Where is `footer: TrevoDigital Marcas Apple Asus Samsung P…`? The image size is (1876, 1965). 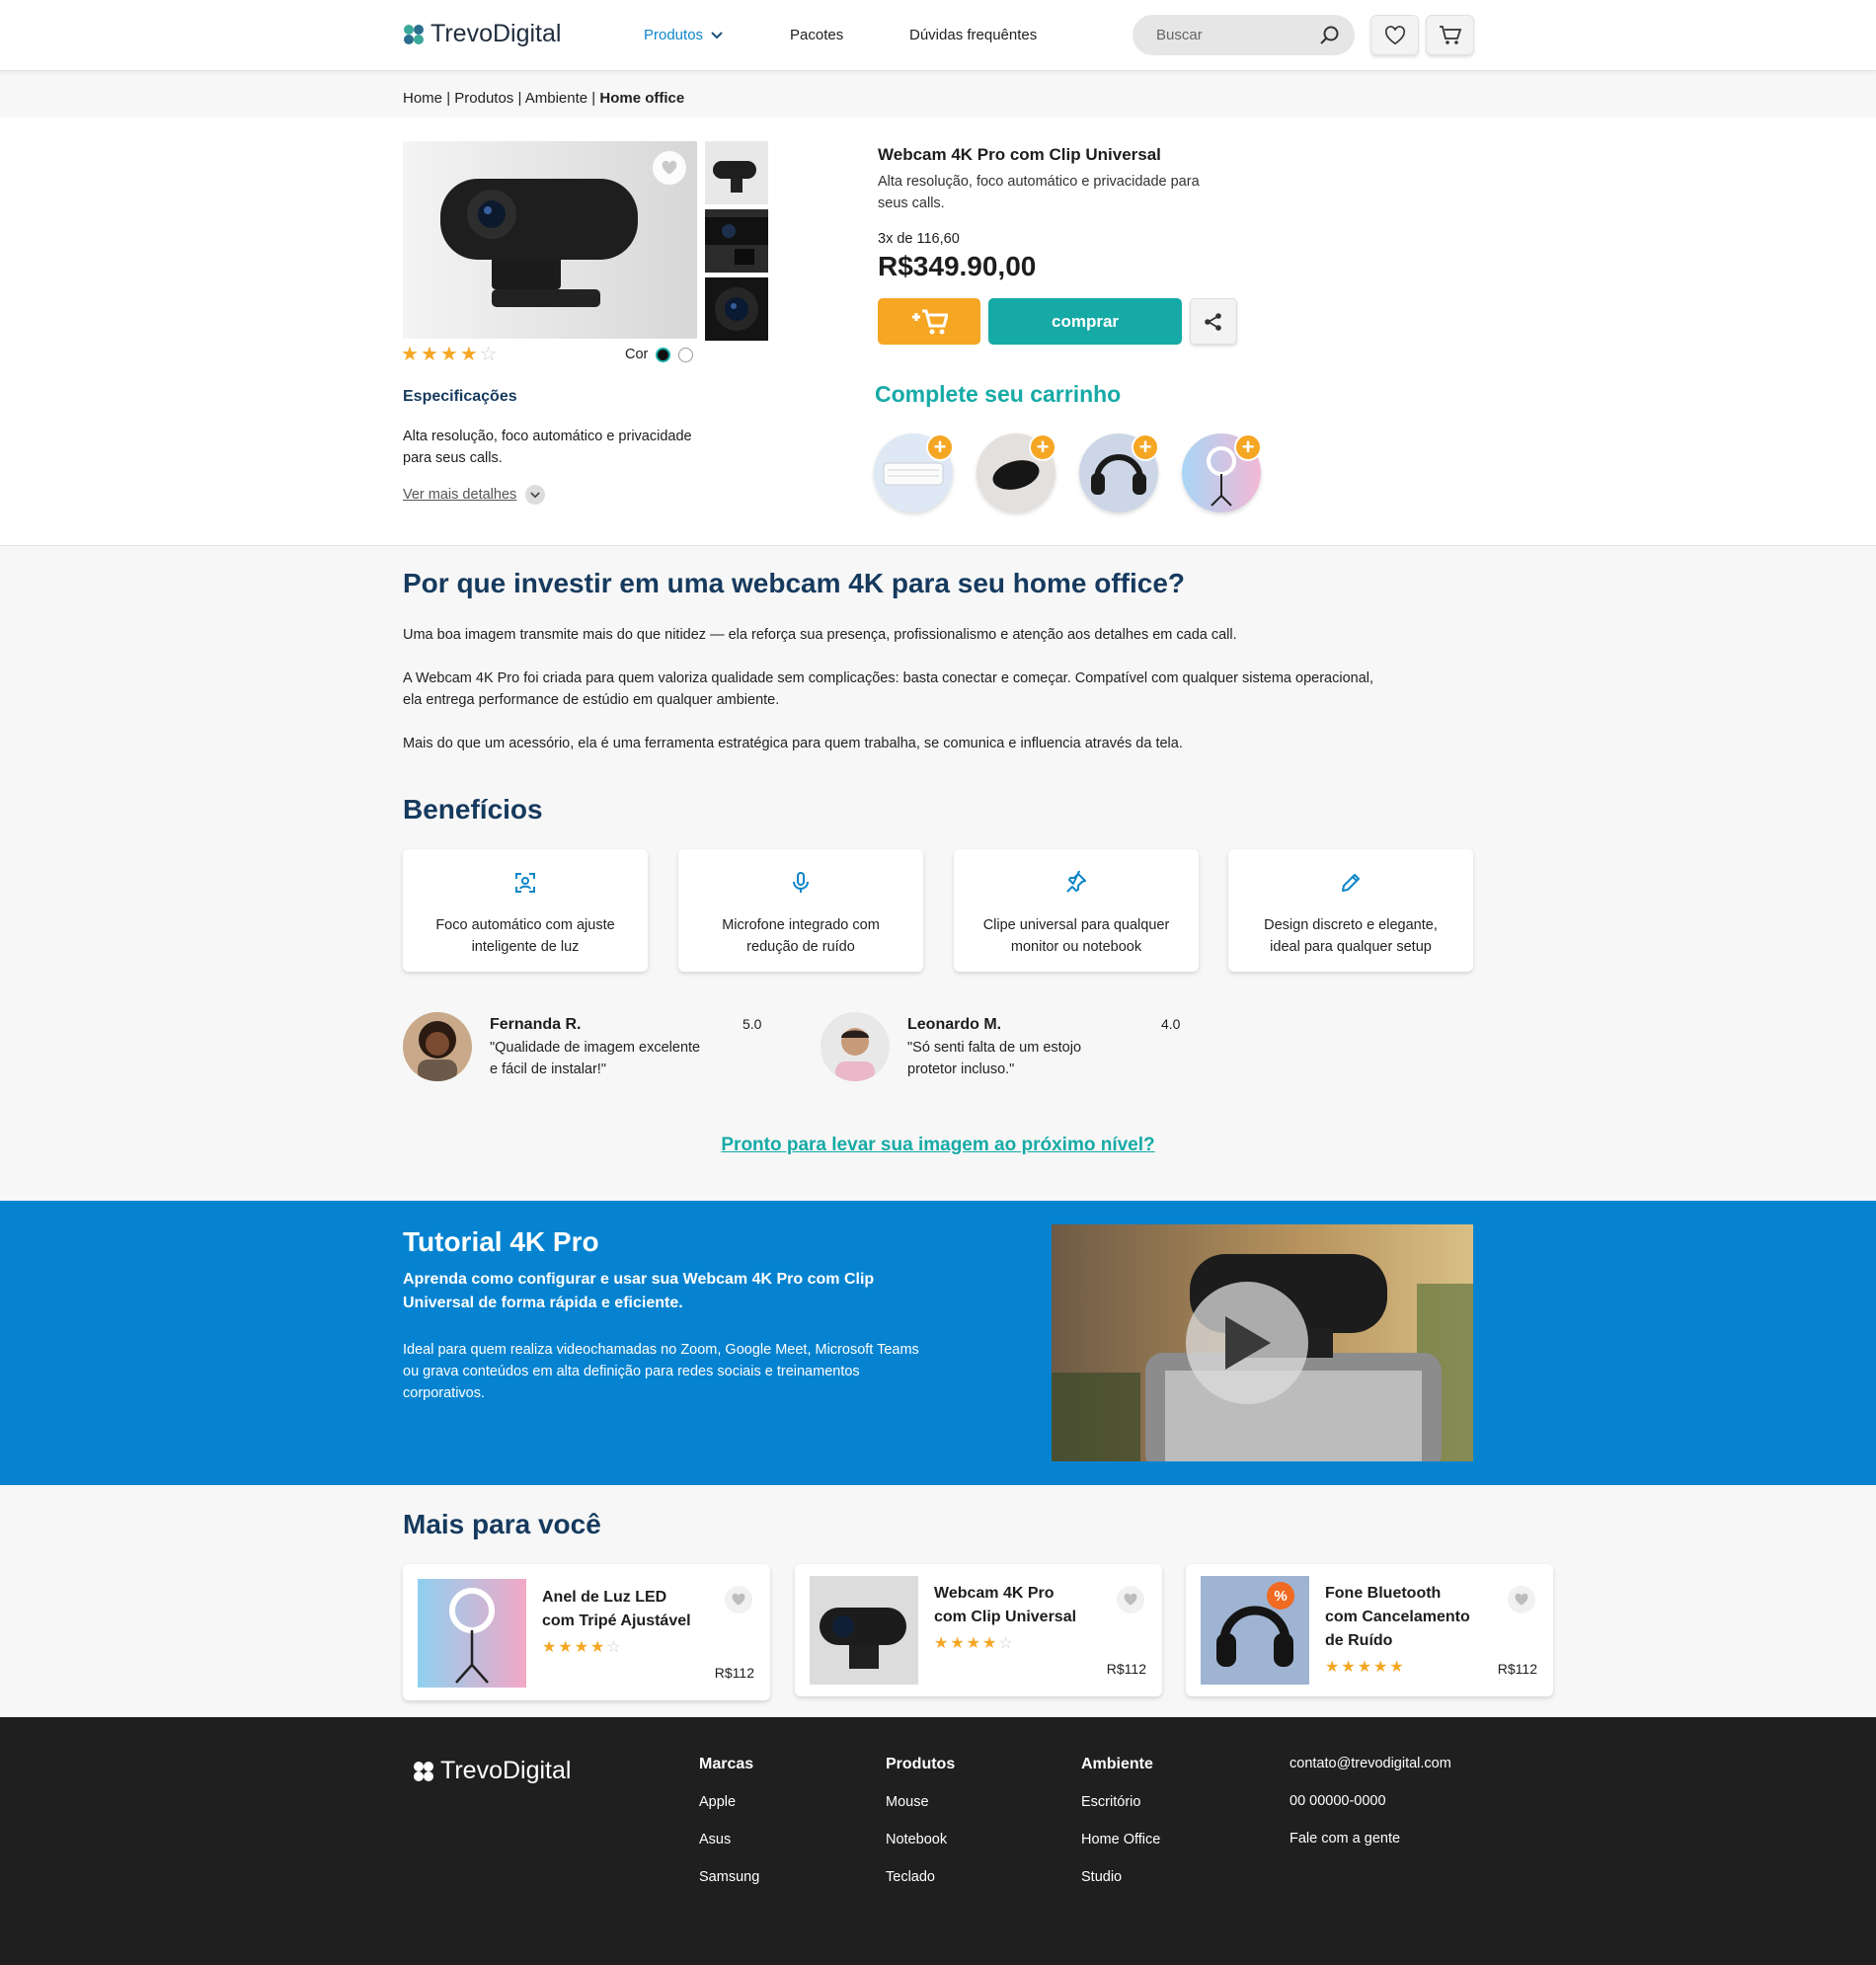
footer: TrevoDigital Marcas Apple Asus Samsung P… is located at coordinates (938, 1841).